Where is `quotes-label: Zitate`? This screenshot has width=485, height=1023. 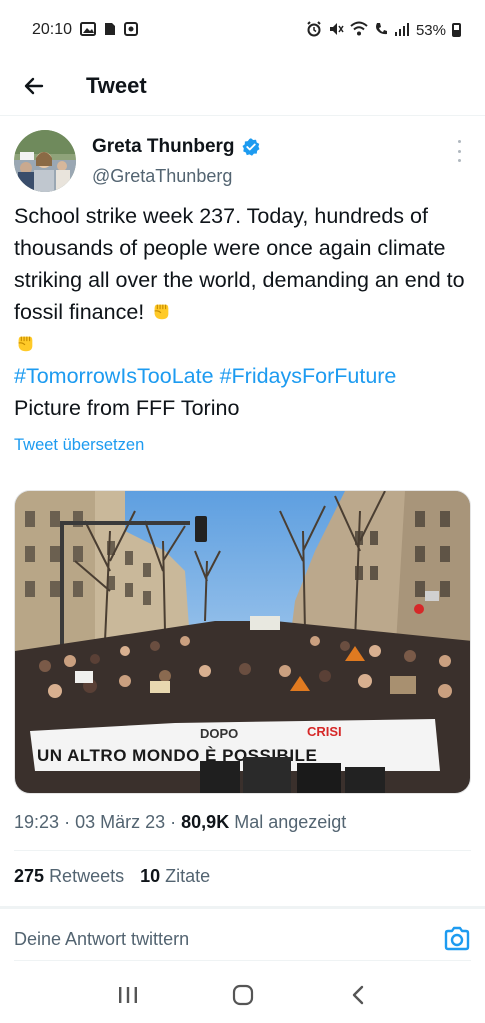 quotes-label: Zitate is located at coordinates (188, 876).